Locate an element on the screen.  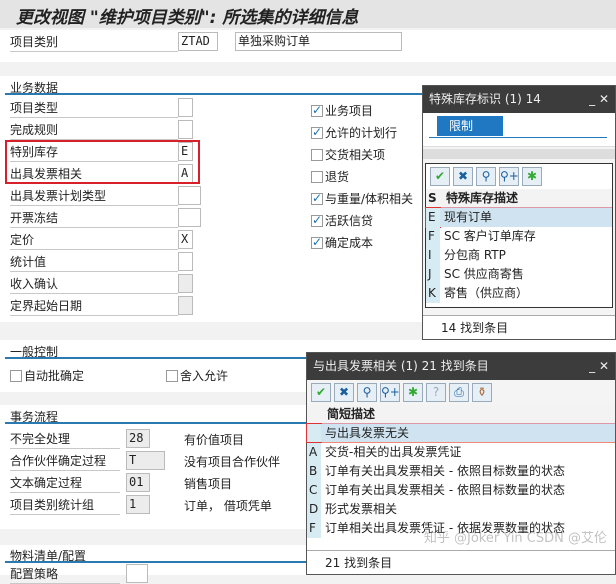
checkbox-label: 业务项目 is located at coordinates (349, 111).